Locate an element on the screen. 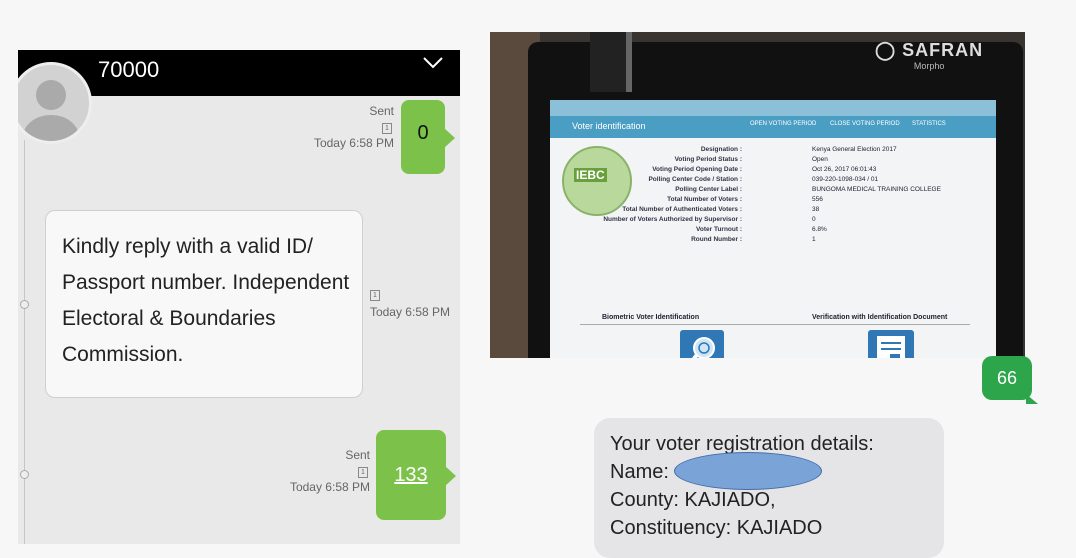 The width and height of the screenshot is (1076, 558). details-county: County: KAJIADO, is located at coordinates (693, 500).